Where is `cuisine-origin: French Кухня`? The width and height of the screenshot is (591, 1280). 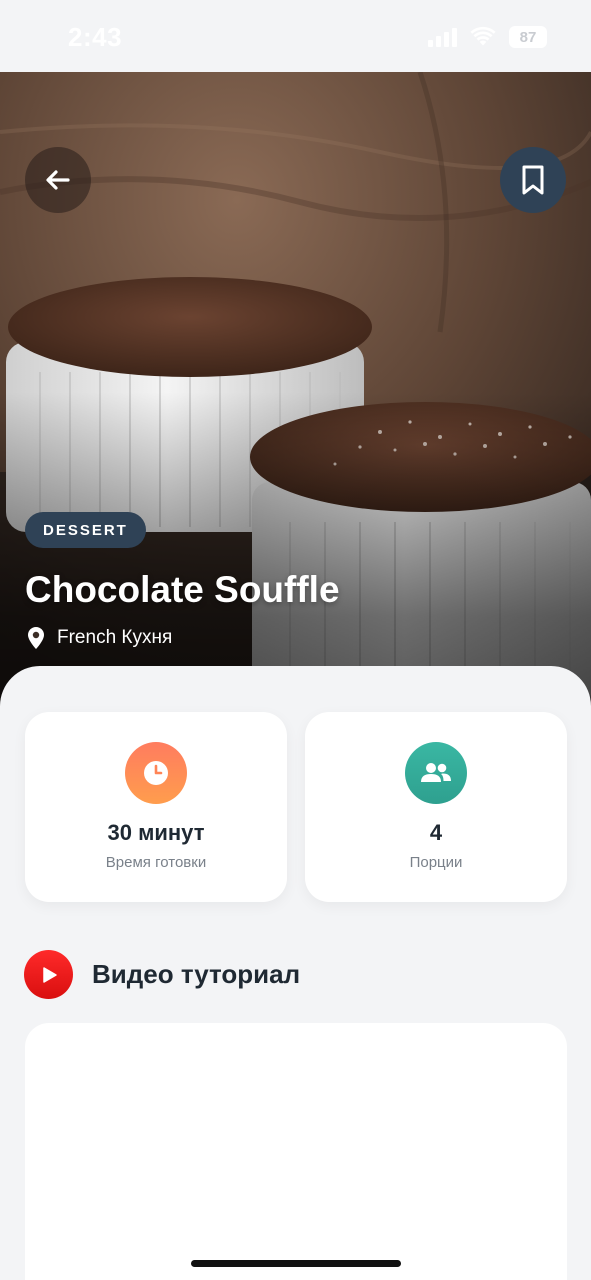
cuisine-origin: French Кухня is located at coordinates (99, 638).